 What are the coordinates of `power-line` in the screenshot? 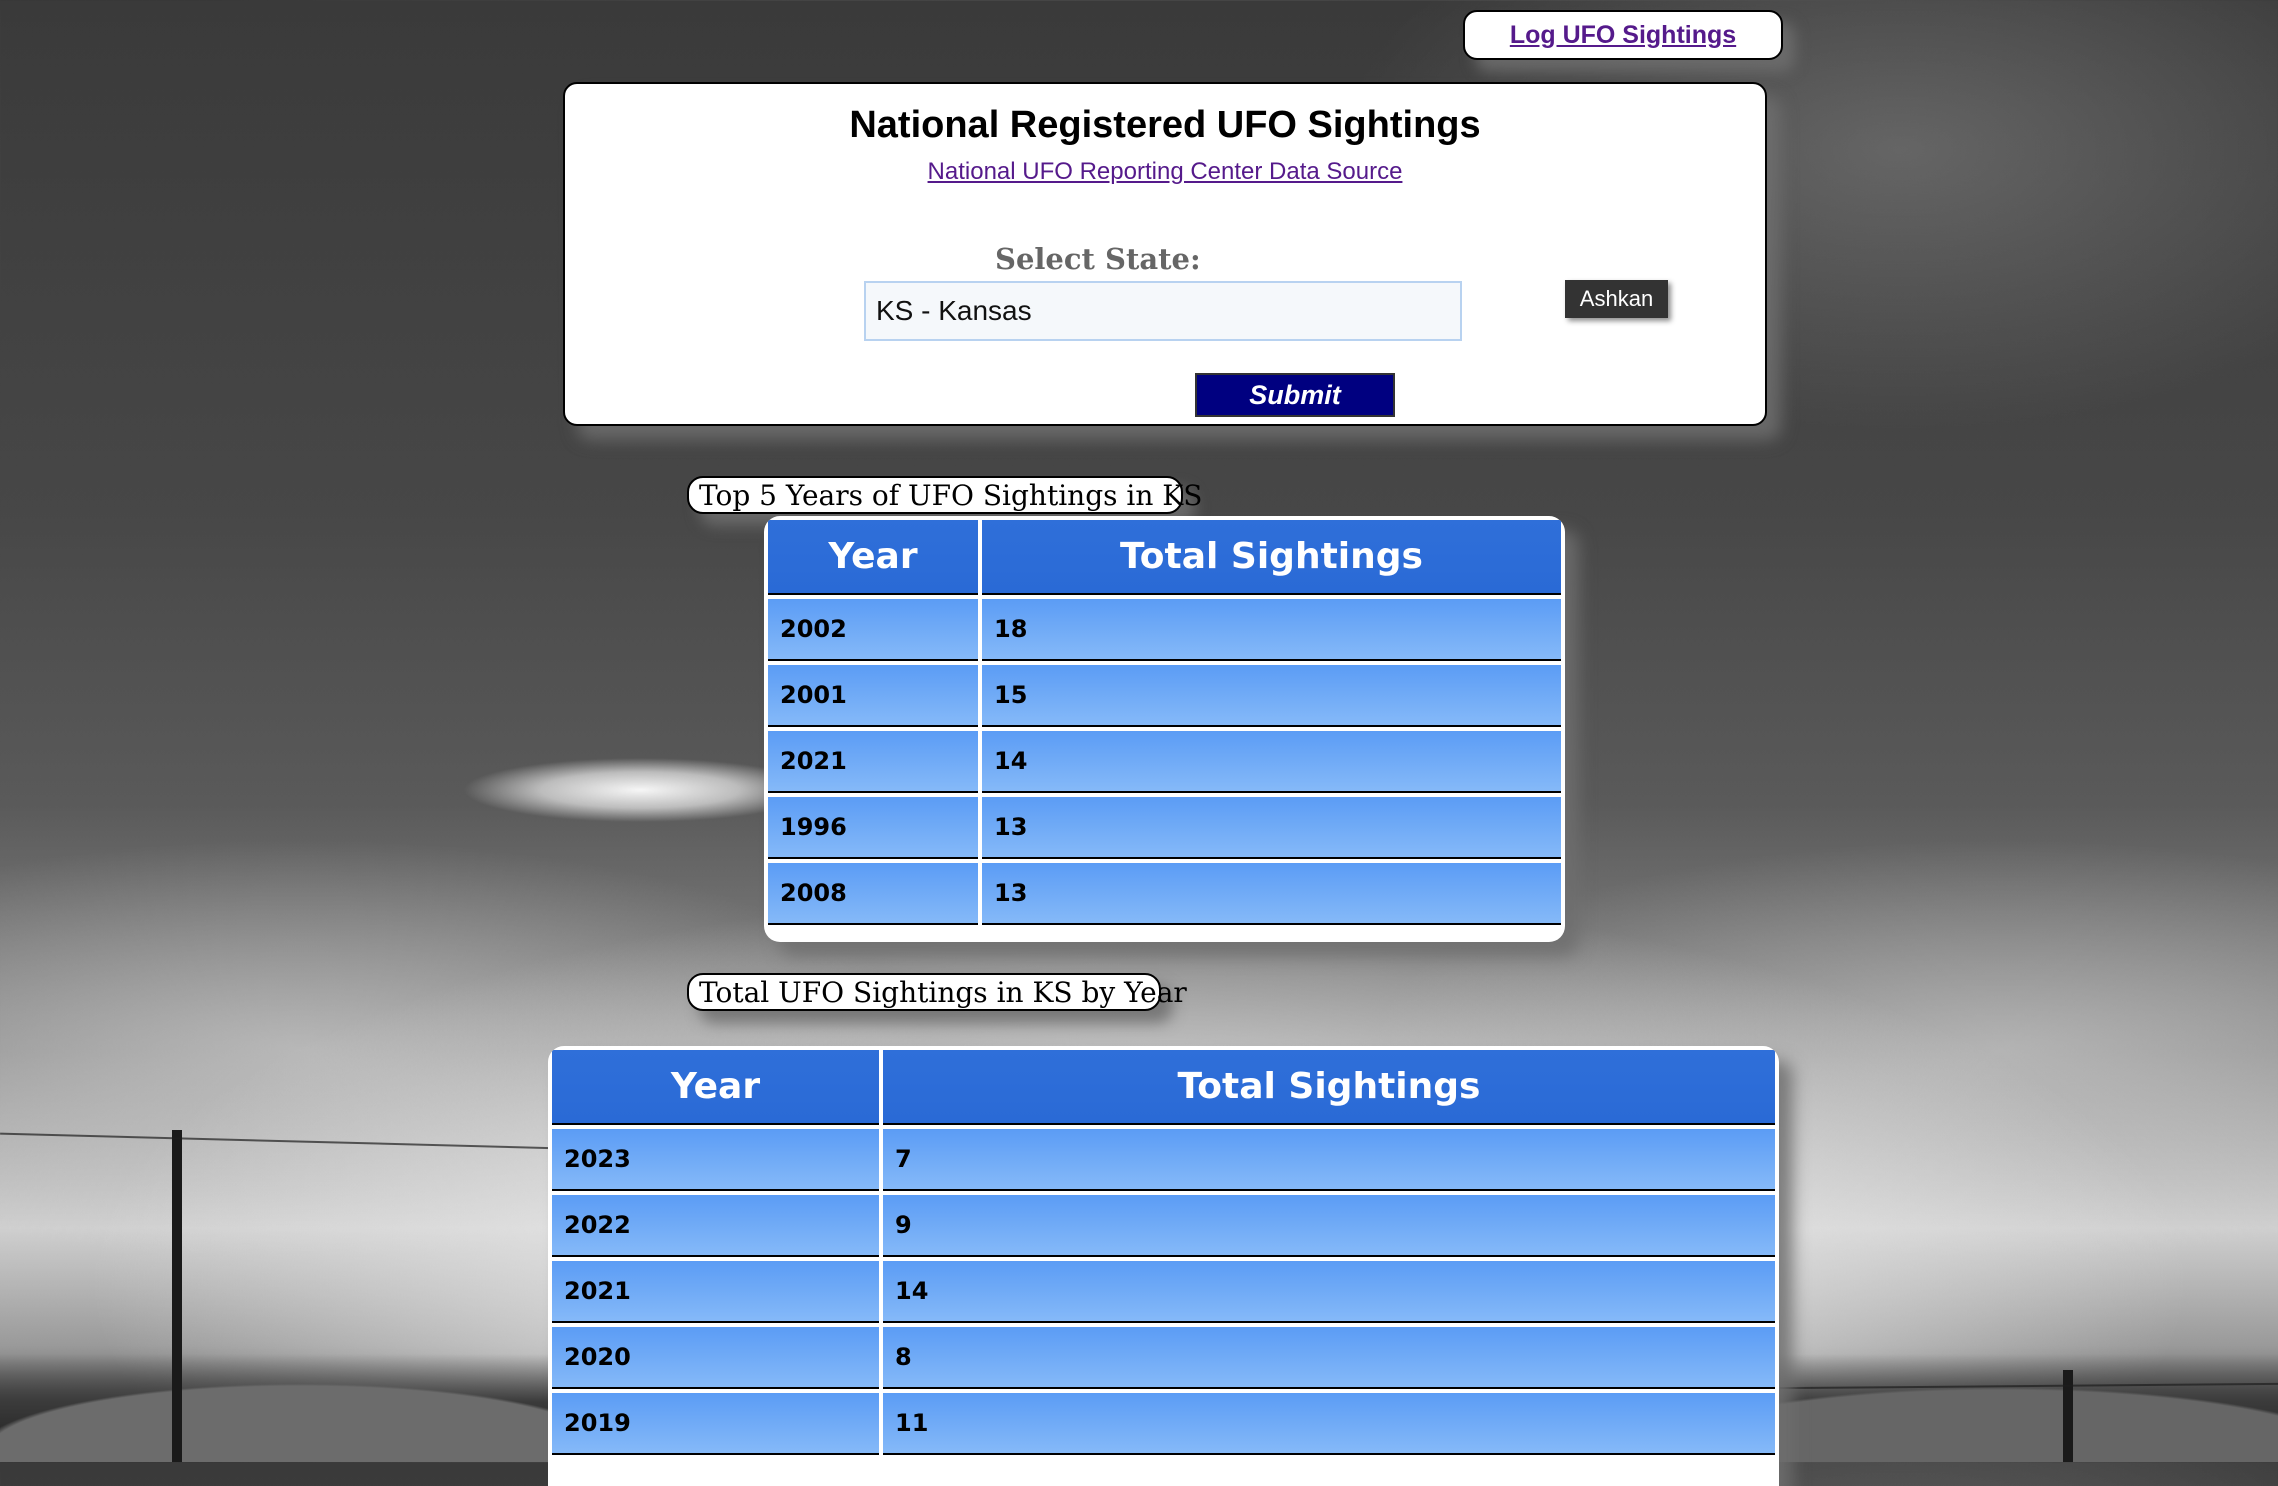 It's located at (280, 1141).